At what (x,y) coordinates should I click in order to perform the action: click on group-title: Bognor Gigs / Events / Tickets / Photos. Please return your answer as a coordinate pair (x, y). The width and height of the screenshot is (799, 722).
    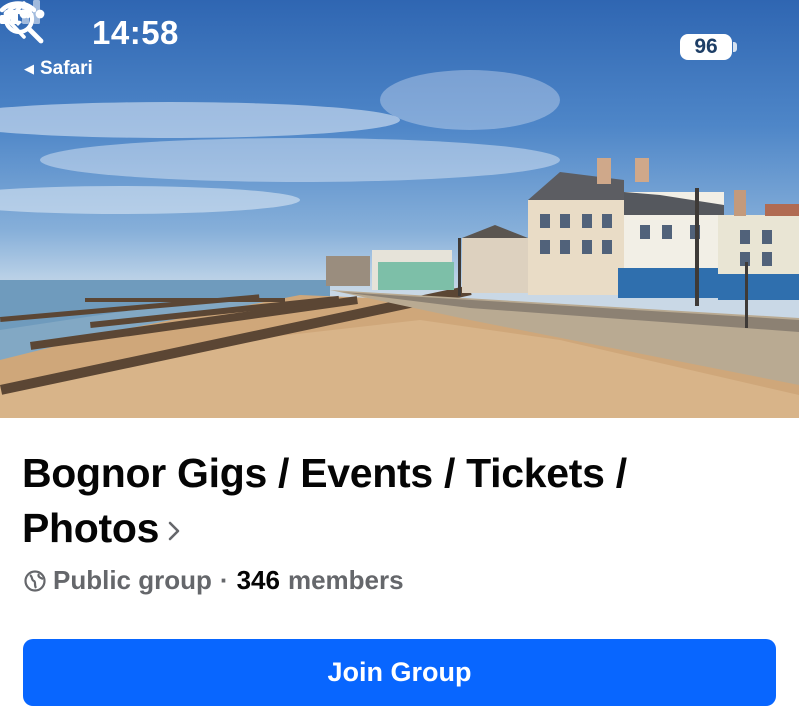
    Looking at the image, I should click on (324, 500).